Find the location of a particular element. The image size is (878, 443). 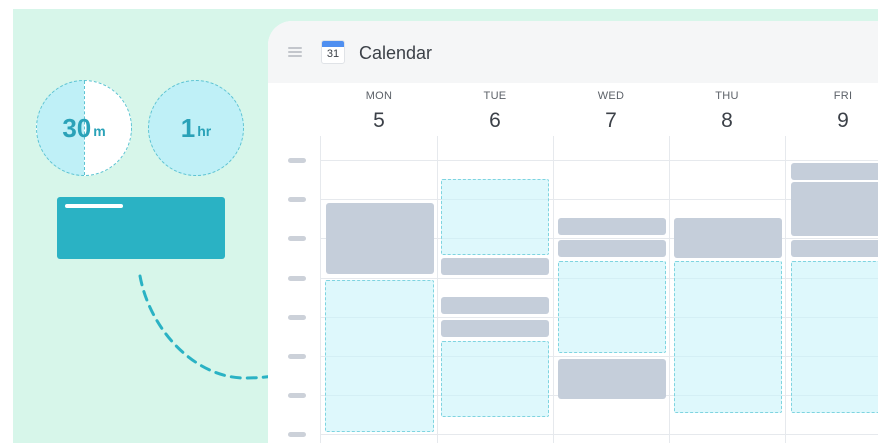

day-date: 8 is located at coordinates (727, 120).